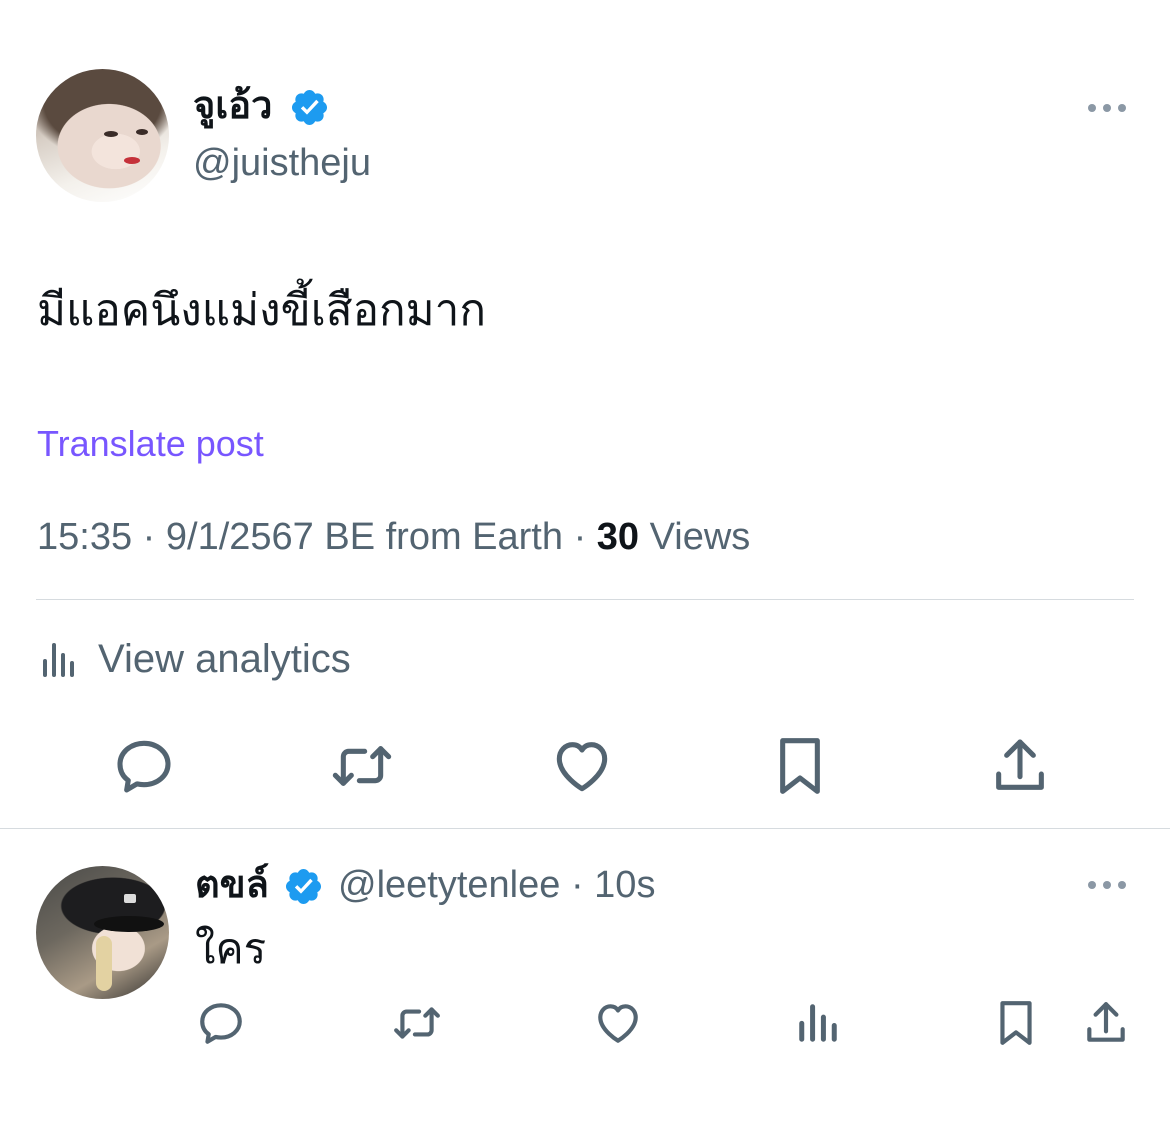 The width and height of the screenshot is (1170, 1127). I want to click on translate-post-link: Translate post, so click(150, 444).